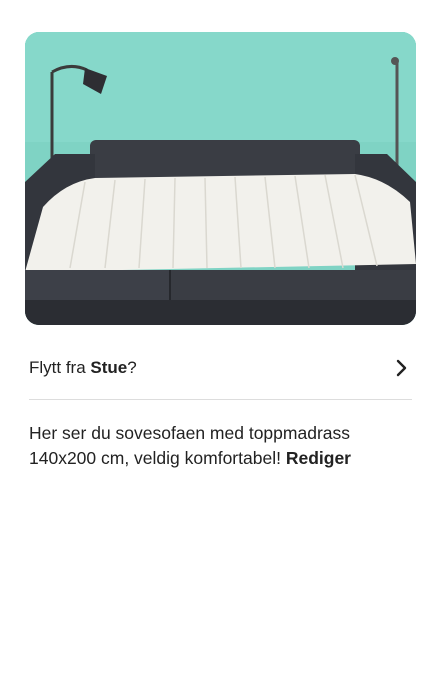  Describe the element at coordinates (222, 368) in the screenshot. I see `move-room-row: Flytt fra Stue?` at that location.